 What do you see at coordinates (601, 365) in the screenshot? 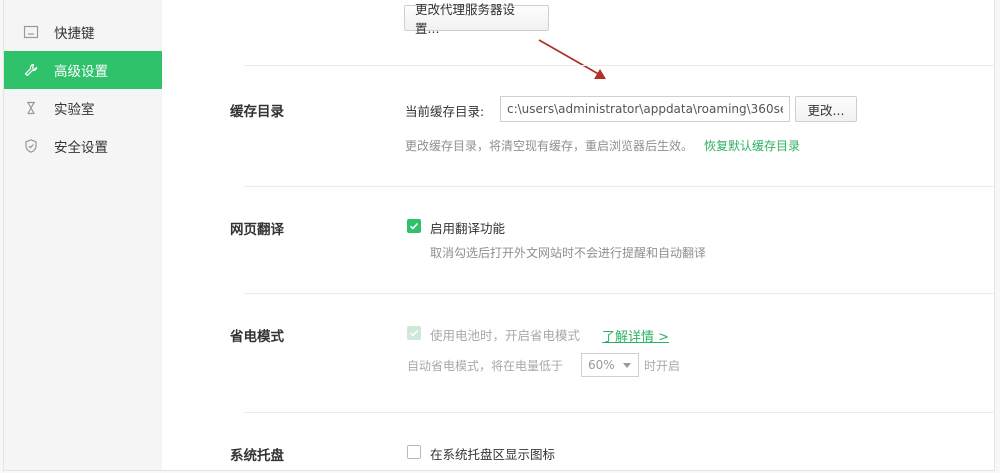
I see `battery-threshold-value: 60%` at bounding box center [601, 365].